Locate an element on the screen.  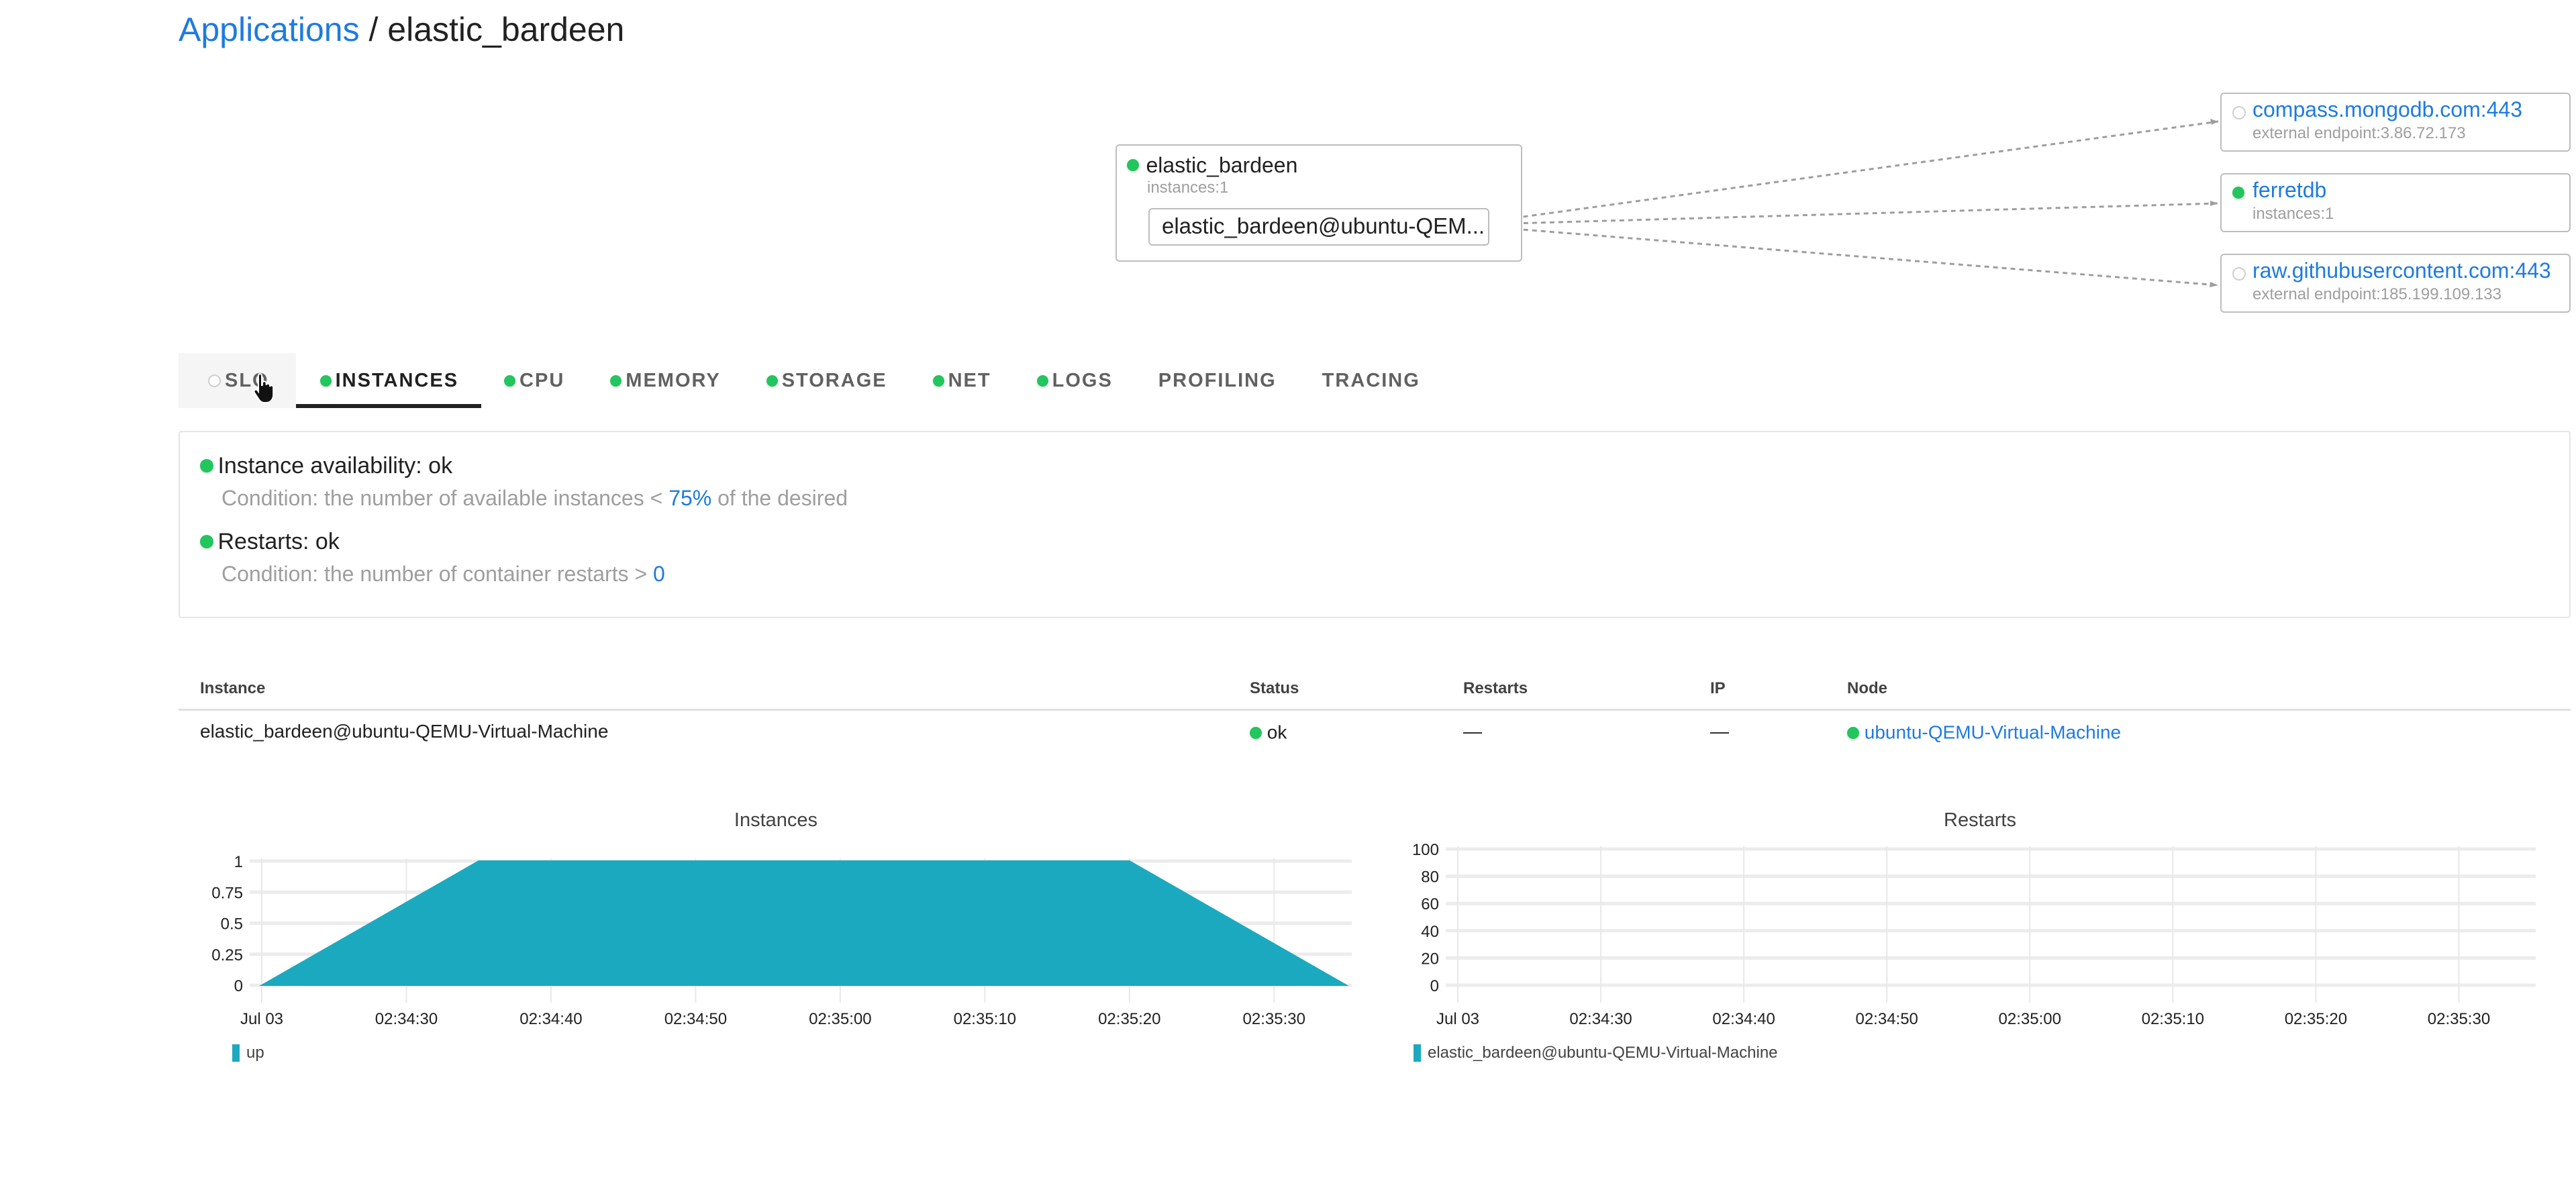
area-series-up is located at coordinates (804, 923).